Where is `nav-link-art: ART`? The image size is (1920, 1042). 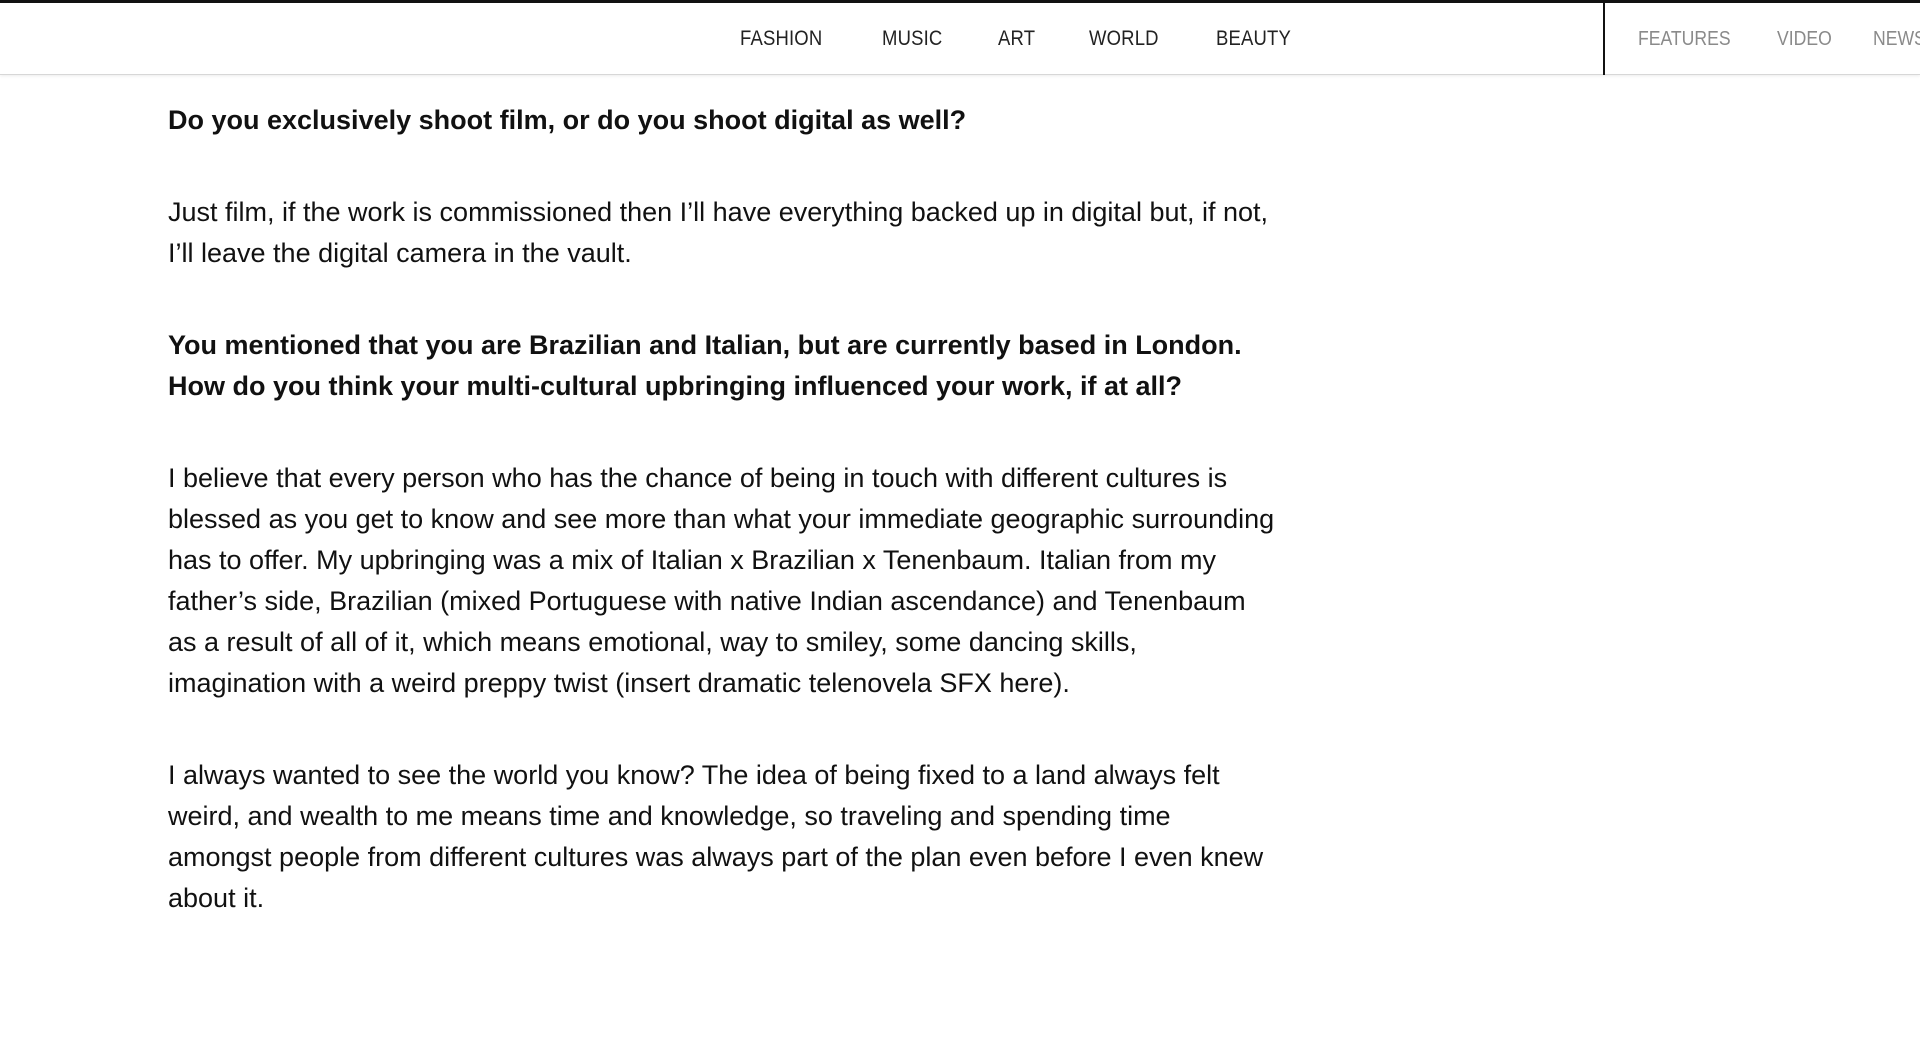
nav-link-art: ART is located at coordinates (1016, 39).